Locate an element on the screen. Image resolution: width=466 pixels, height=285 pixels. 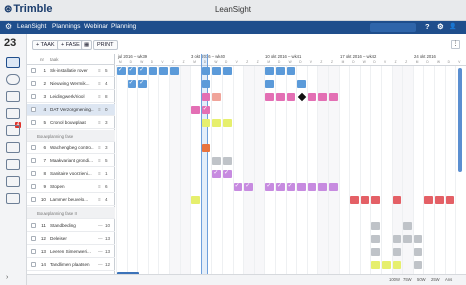
people-icon is located at coordinates (13, 96).